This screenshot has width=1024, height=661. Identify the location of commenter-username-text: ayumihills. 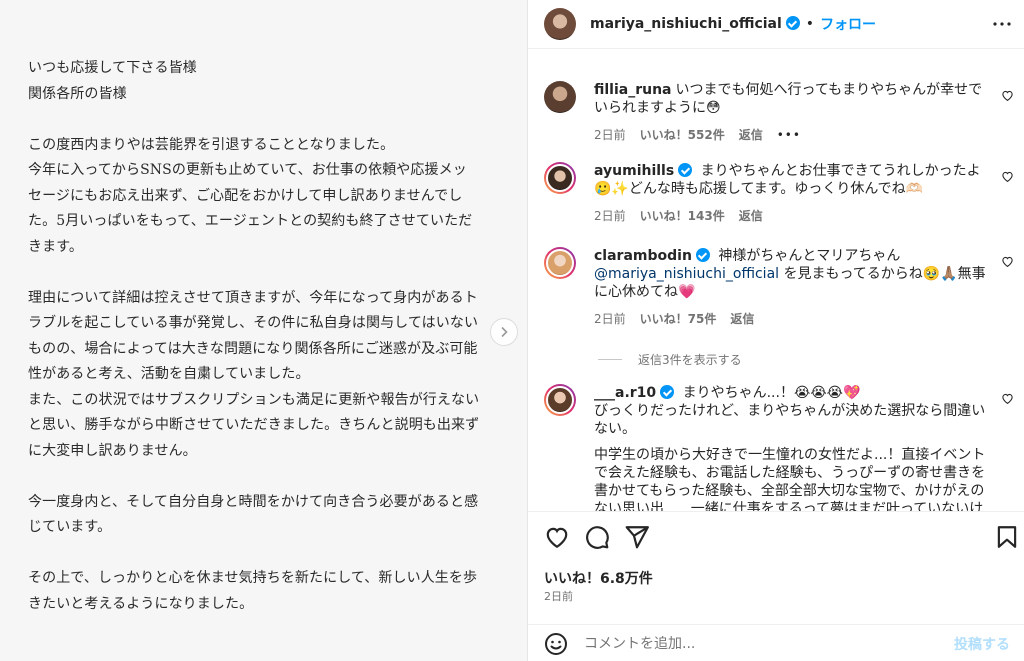
(634, 171).